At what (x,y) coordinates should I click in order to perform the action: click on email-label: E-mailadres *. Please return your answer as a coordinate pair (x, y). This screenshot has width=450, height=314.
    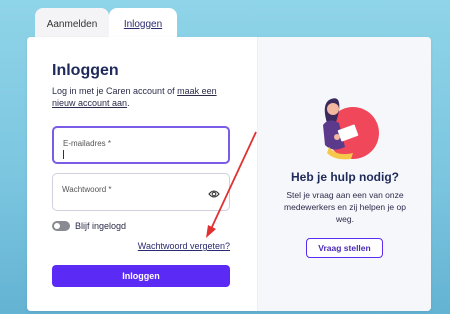
    Looking at the image, I should click on (87, 143).